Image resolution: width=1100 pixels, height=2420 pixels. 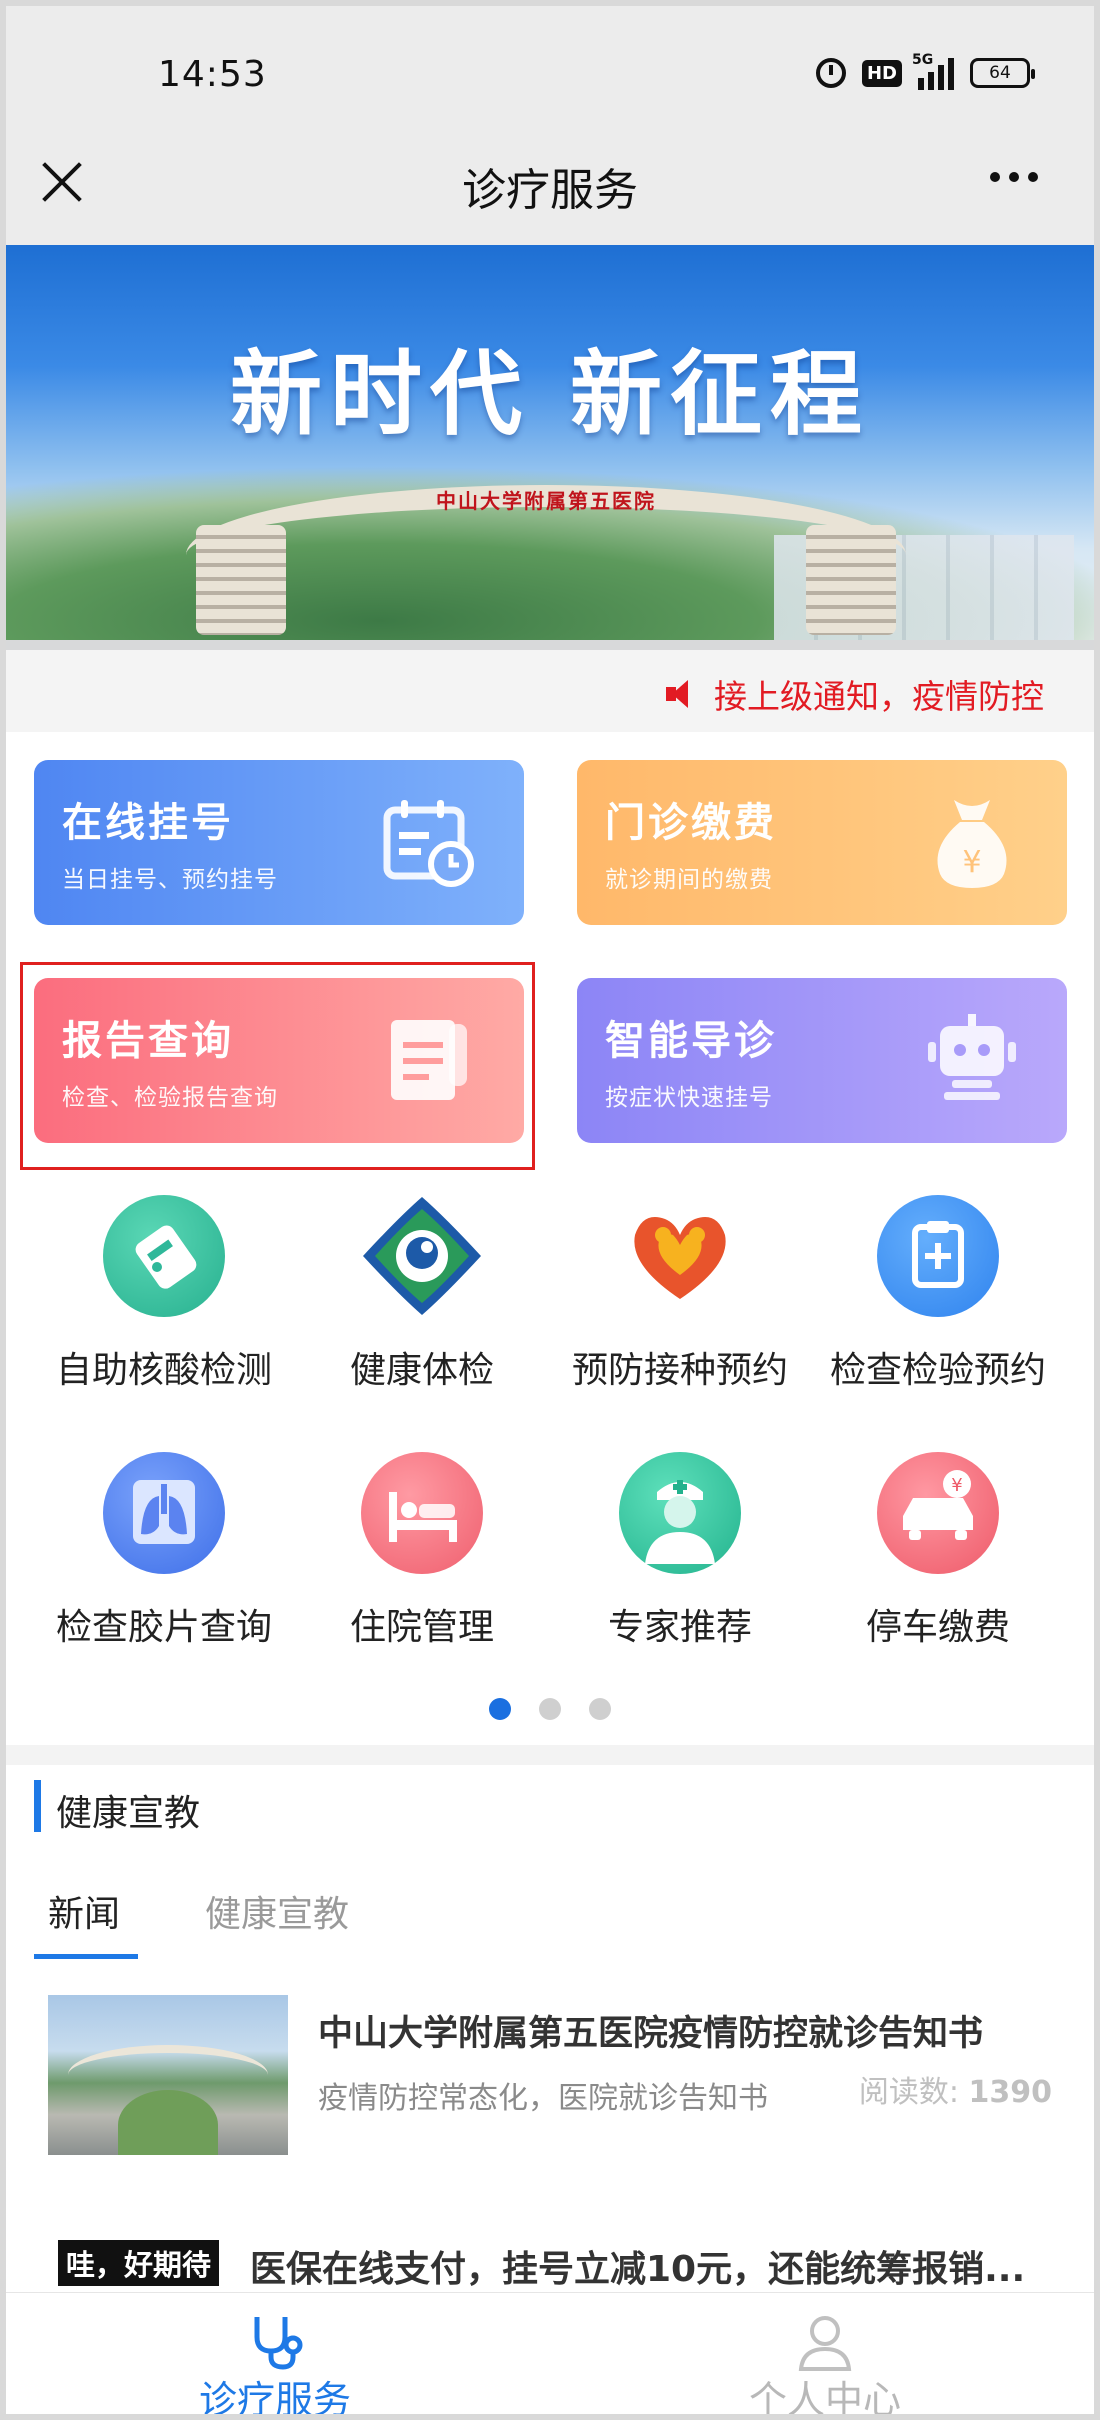 What do you see at coordinates (679, 1370) in the screenshot?
I see `grid-label: 预防接种预约` at bounding box center [679, 1370].